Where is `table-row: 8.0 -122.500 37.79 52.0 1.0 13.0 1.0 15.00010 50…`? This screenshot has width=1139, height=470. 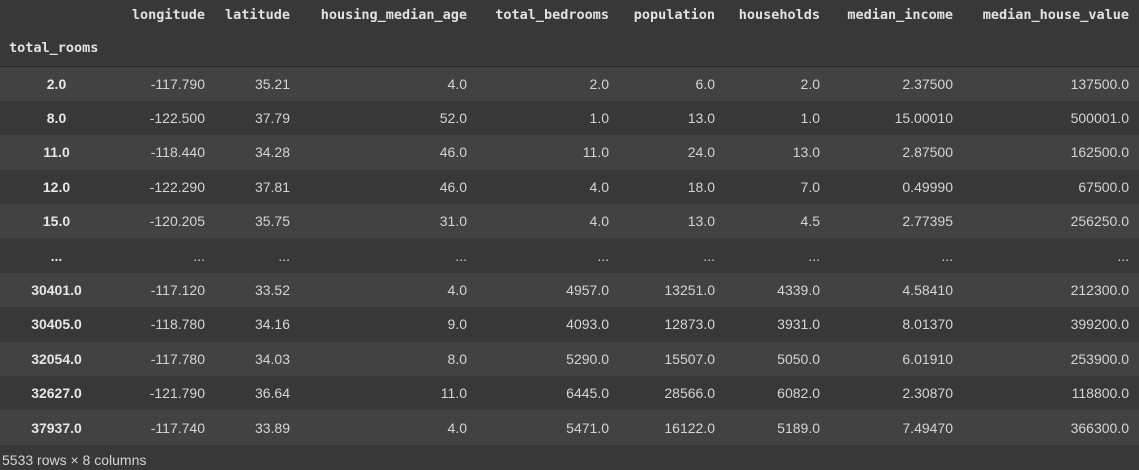 table-row: 8.0 -122.500 37.79 52.0 1.0 13.0 1.0 15.00010 50… is located at coordinates (569, 118).